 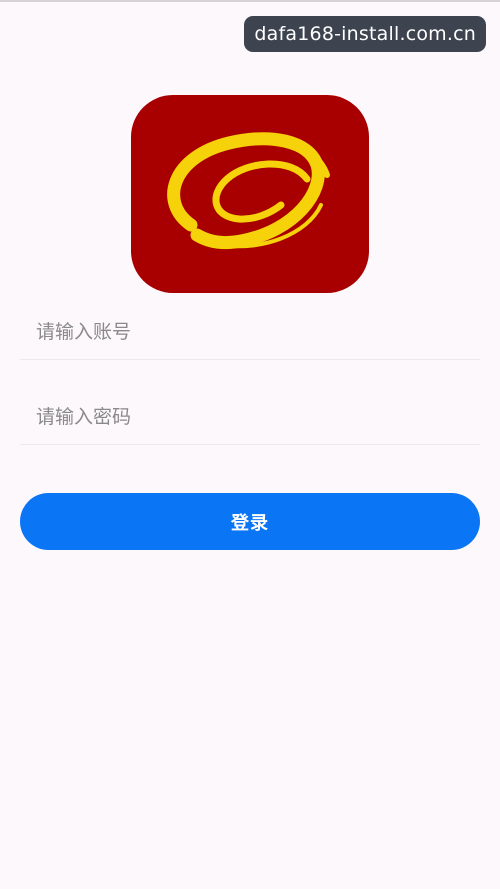 I want to click on account-field, so click(x=250, y=332).